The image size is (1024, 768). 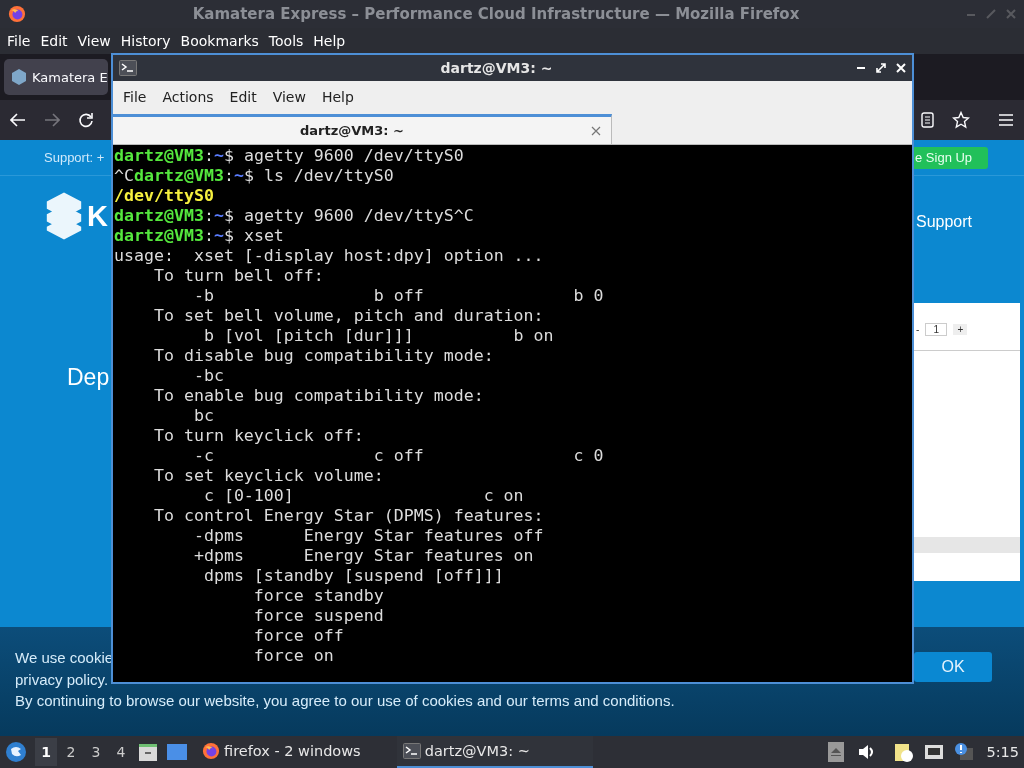 I want to click on terminal-line: To set keyclick volume:, so click(x=268, y=476).